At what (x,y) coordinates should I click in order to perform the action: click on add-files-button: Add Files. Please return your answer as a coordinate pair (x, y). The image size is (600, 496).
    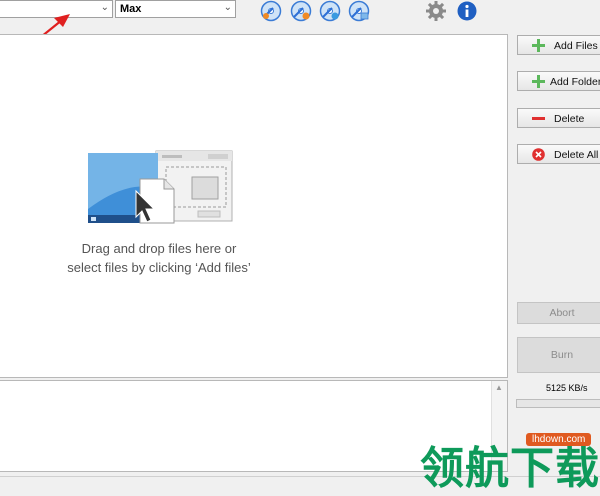
    Looking at the image, I should click on (558, 45).